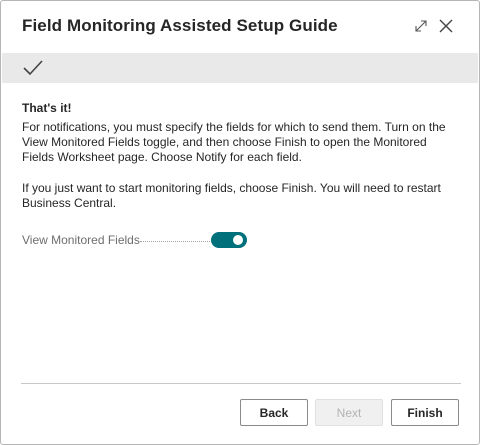 The width and height of the screenshot is (480, 445). Describe the element at coordinates (446, 26) in the screenshot. I see `close-icon` at that location.